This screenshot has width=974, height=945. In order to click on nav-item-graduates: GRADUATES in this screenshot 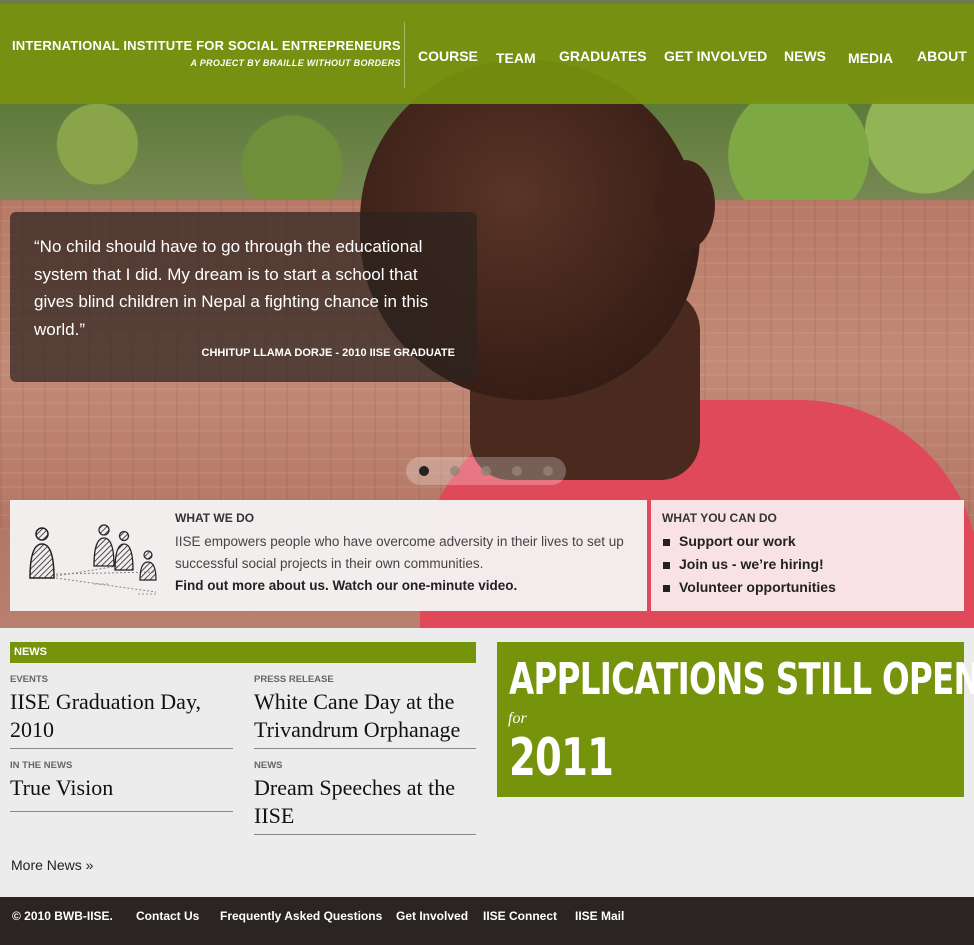, I will do `click(603, 56)`.